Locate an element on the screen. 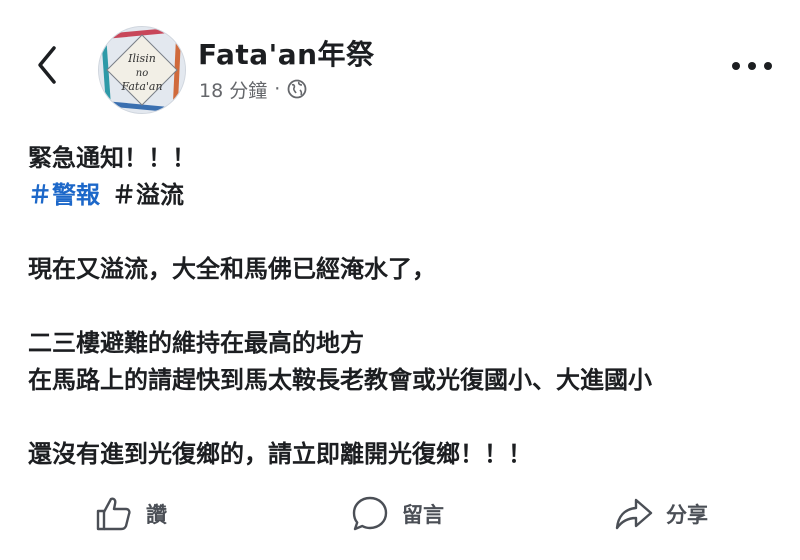 The height and width of the screenshot is (560, 800). like-button: 讚 is located at coordinates (130, 514).